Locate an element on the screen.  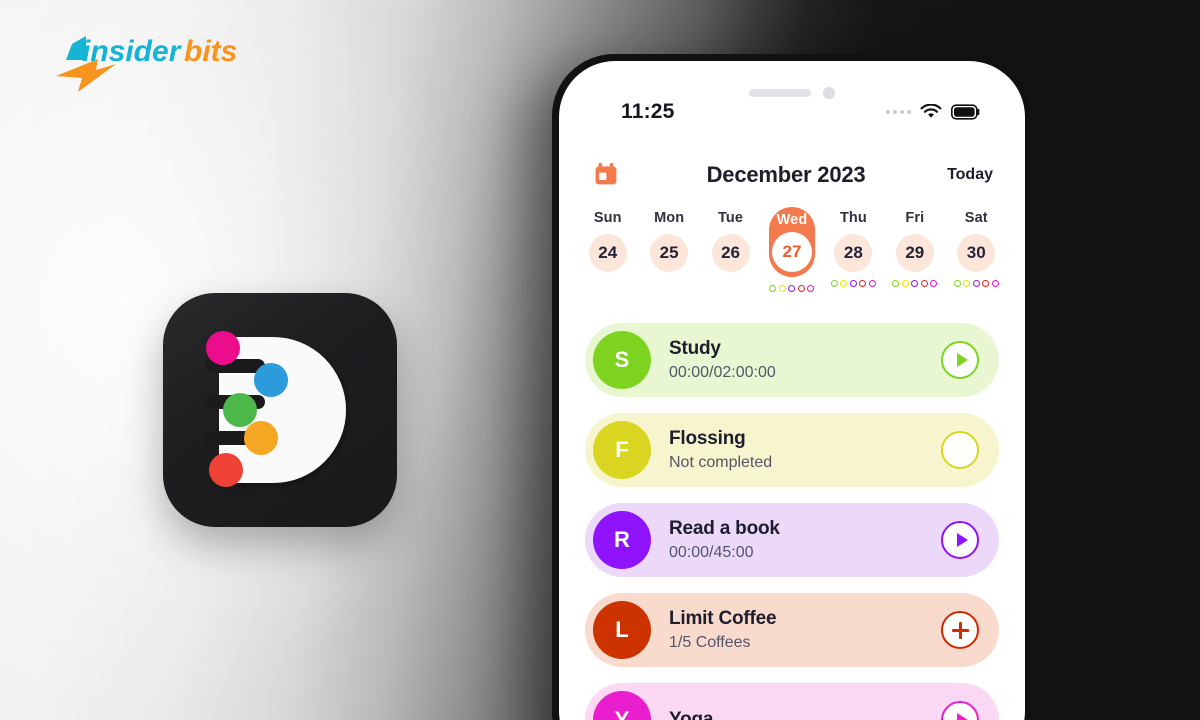
calendar-icon is located at coordinates (606, 175).